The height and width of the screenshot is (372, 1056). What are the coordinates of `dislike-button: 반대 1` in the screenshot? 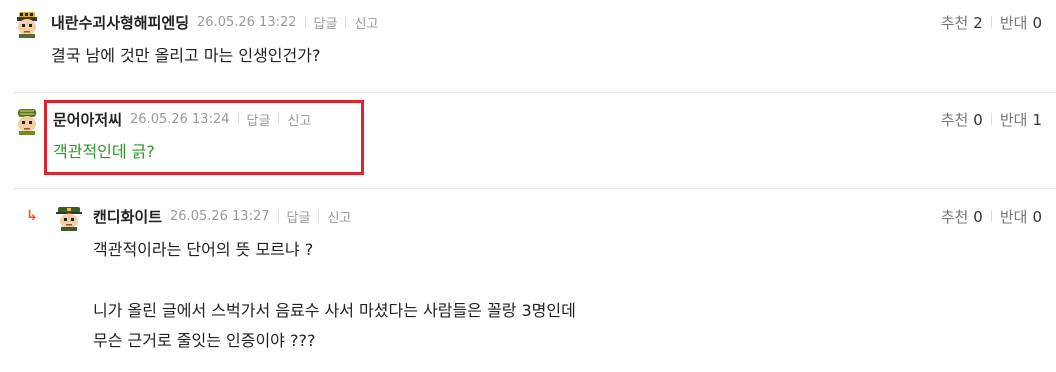 It's located at (1021, 119).